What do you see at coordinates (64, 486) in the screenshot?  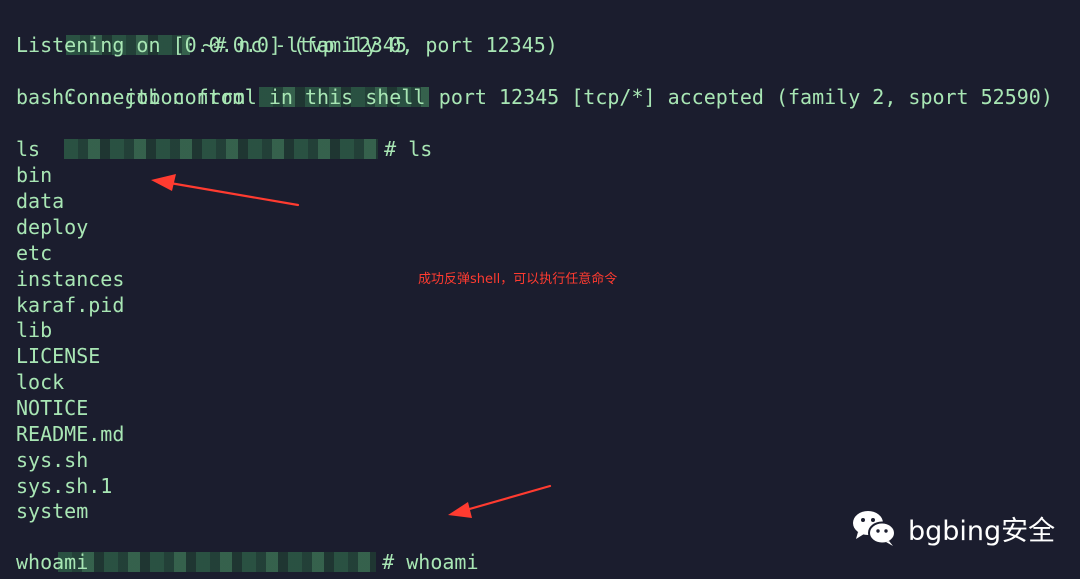 I see `output-line: sys.sh.1` at bounding box center [64, 486].